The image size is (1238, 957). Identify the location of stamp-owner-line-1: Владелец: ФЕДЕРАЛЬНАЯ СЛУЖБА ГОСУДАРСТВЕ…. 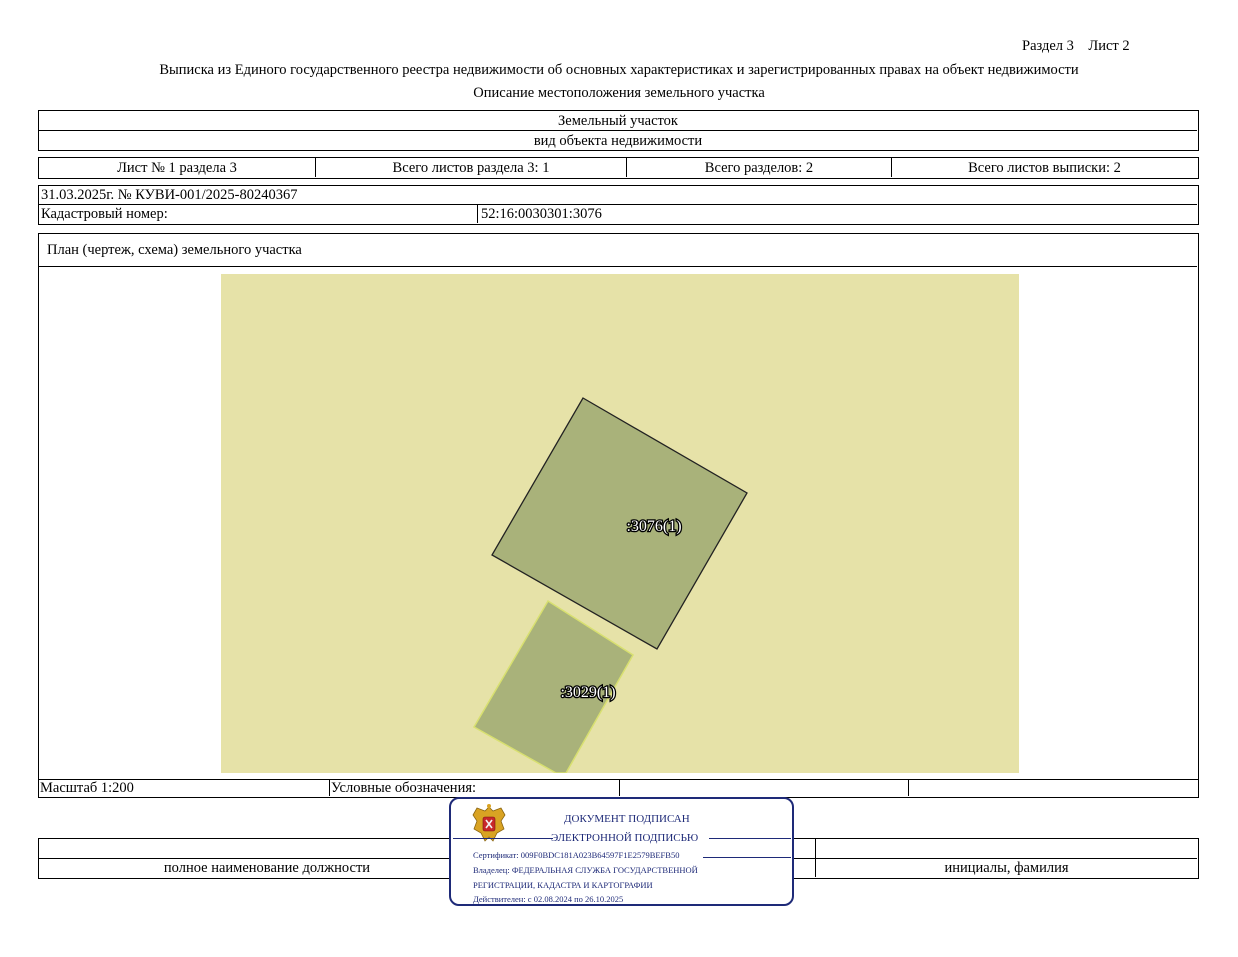
(585, 870).